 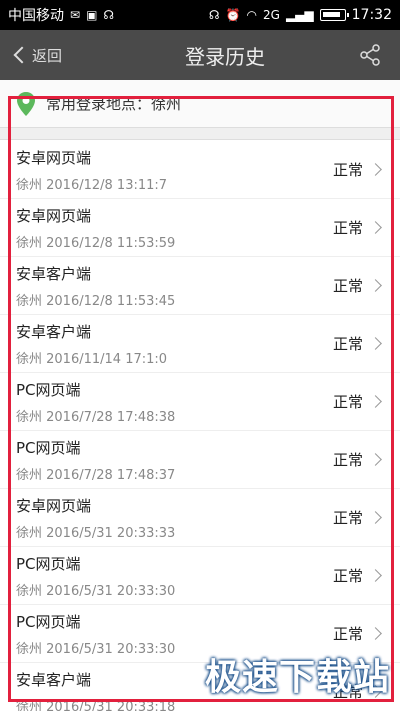 I want to click on record-meta: 徐州 2016/5/31 20:33:33, so click(x=96, y=533).